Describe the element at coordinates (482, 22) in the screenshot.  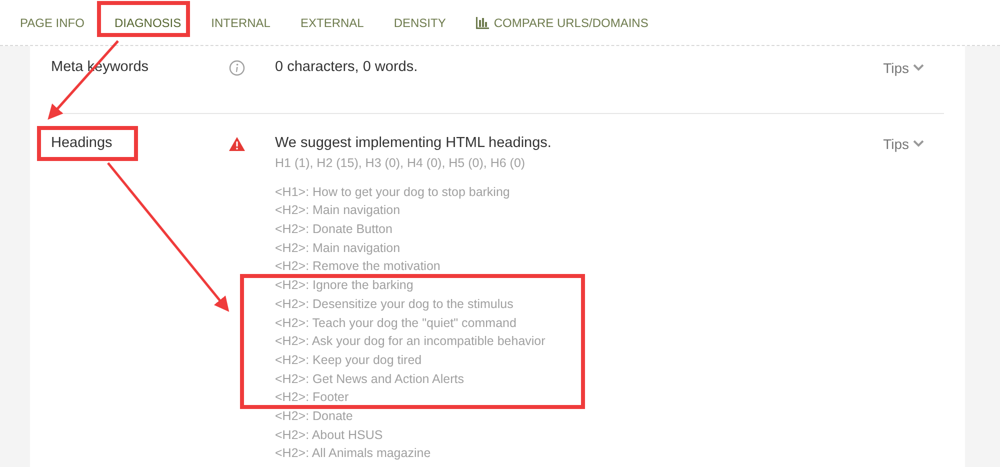
I see `bar-chart-icon` at that location.